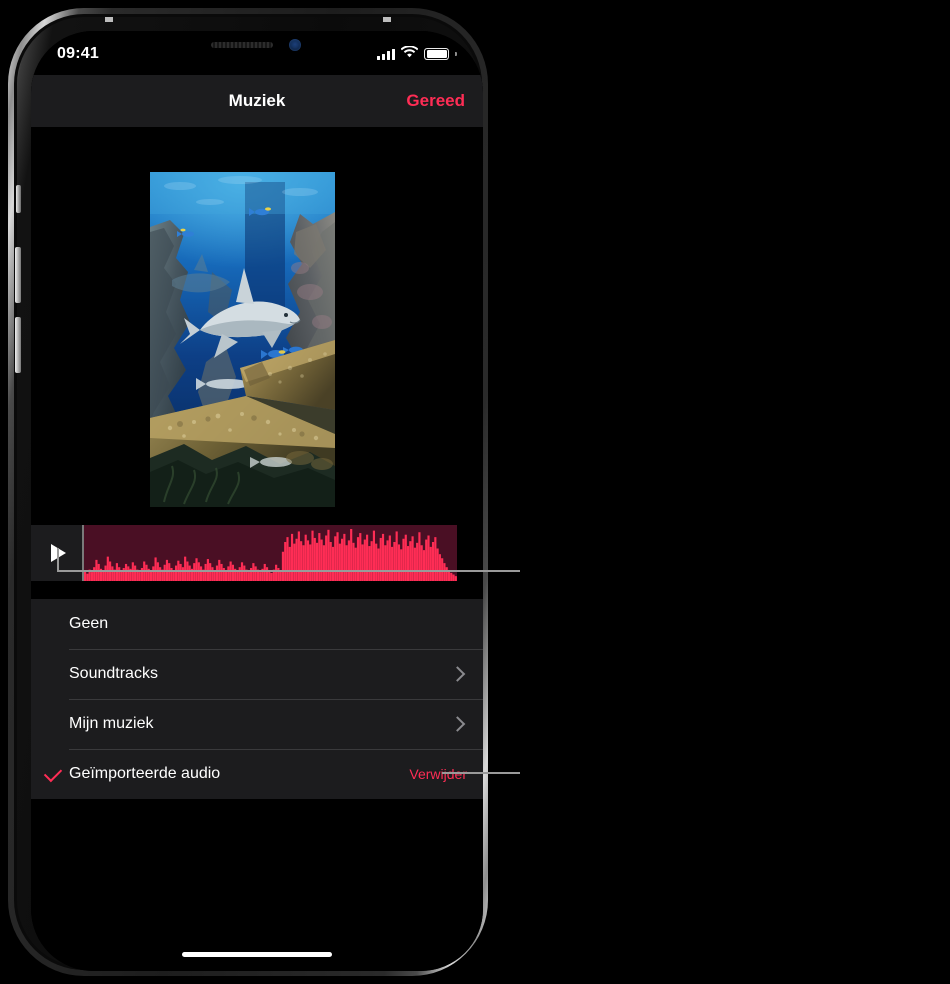  What do you see at coordinates (109, 19) in the screenshot?
I see `antenna-band-top-left` at bounding box center [109, 19].